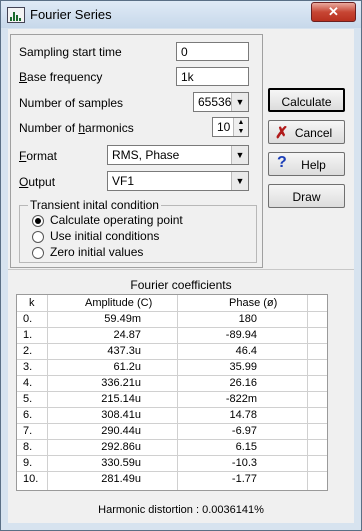 The image size is (362, 531). What do you see at coordinates (121, 431) in the screenshot?
I see `cell-amplitude: 290.44u` at bounding box center [121, 431].